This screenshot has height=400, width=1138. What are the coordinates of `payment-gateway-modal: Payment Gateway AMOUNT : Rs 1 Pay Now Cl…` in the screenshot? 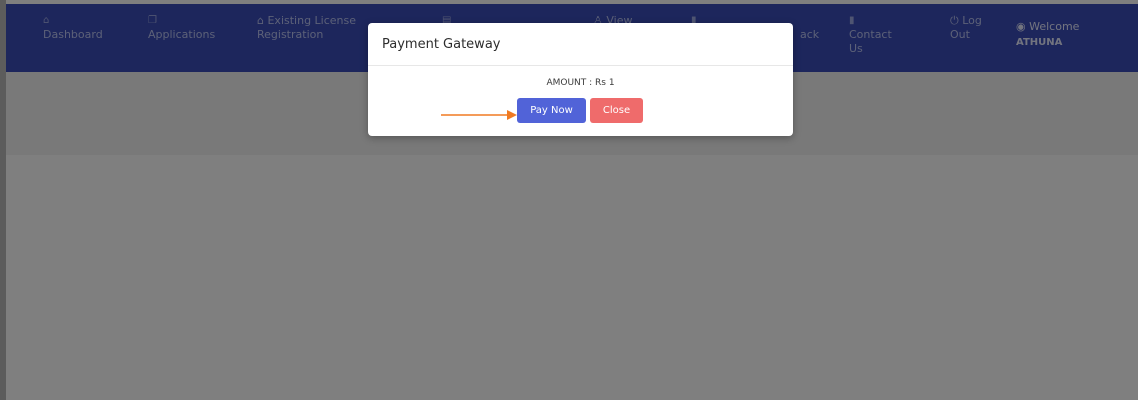 It's located at (580, 79).